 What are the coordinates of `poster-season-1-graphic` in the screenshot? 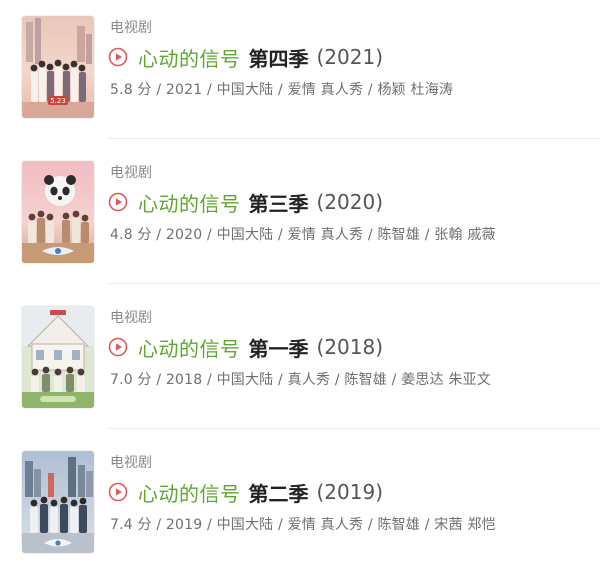 It's located at (58, 357).